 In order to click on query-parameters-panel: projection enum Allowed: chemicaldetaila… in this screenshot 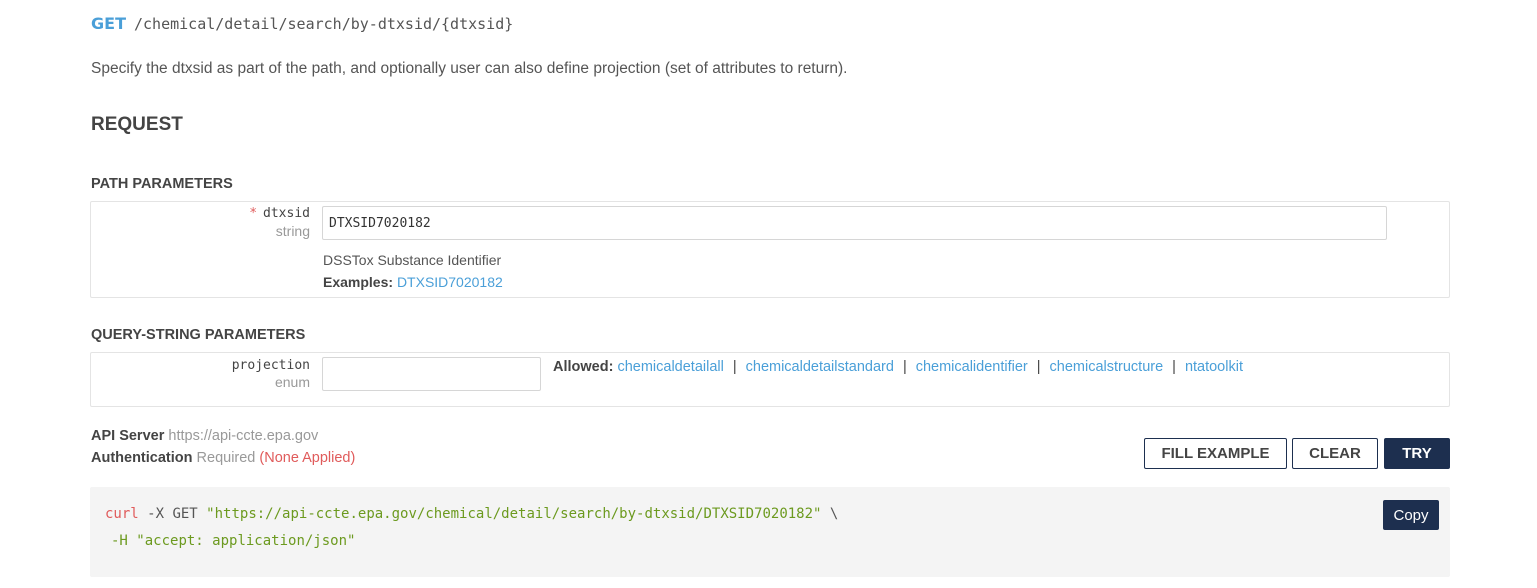, I will do `click(770, 379)`.